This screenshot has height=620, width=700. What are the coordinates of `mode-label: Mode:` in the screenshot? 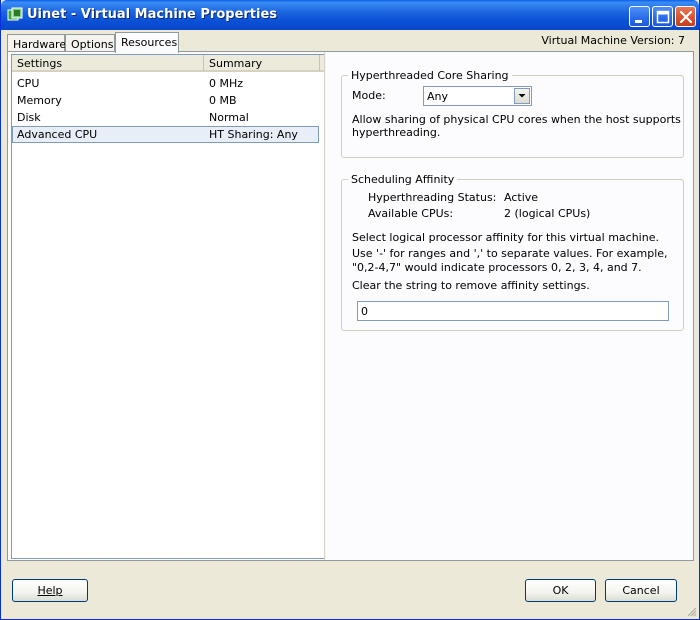 It's located at (369, 95).